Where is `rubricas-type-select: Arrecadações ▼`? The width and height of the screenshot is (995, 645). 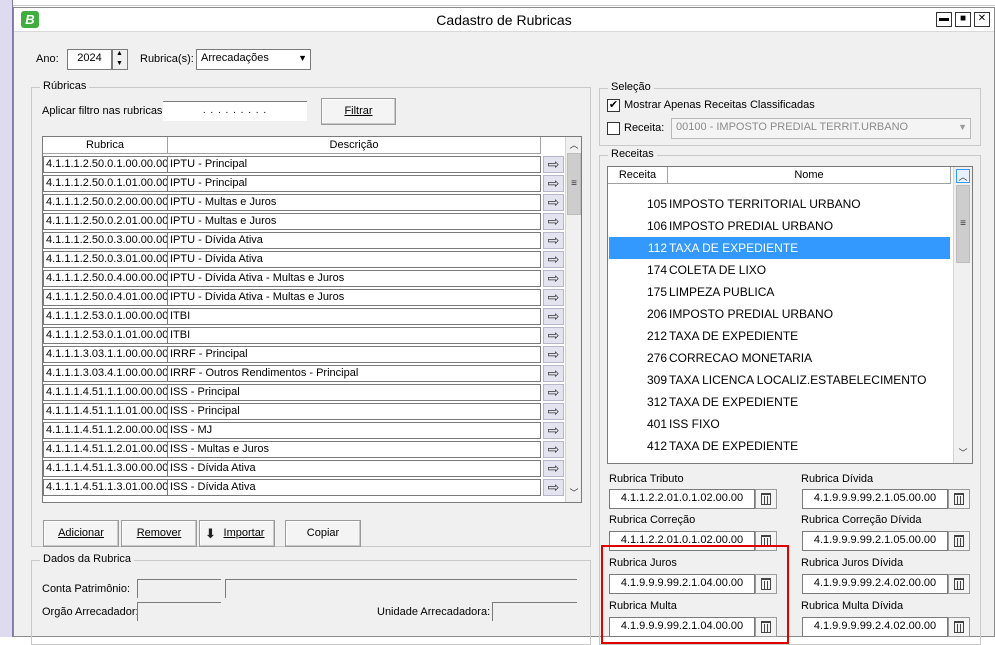 rubricas-type-select: Arrecadações ▼ is located at coordinates (253, 59).